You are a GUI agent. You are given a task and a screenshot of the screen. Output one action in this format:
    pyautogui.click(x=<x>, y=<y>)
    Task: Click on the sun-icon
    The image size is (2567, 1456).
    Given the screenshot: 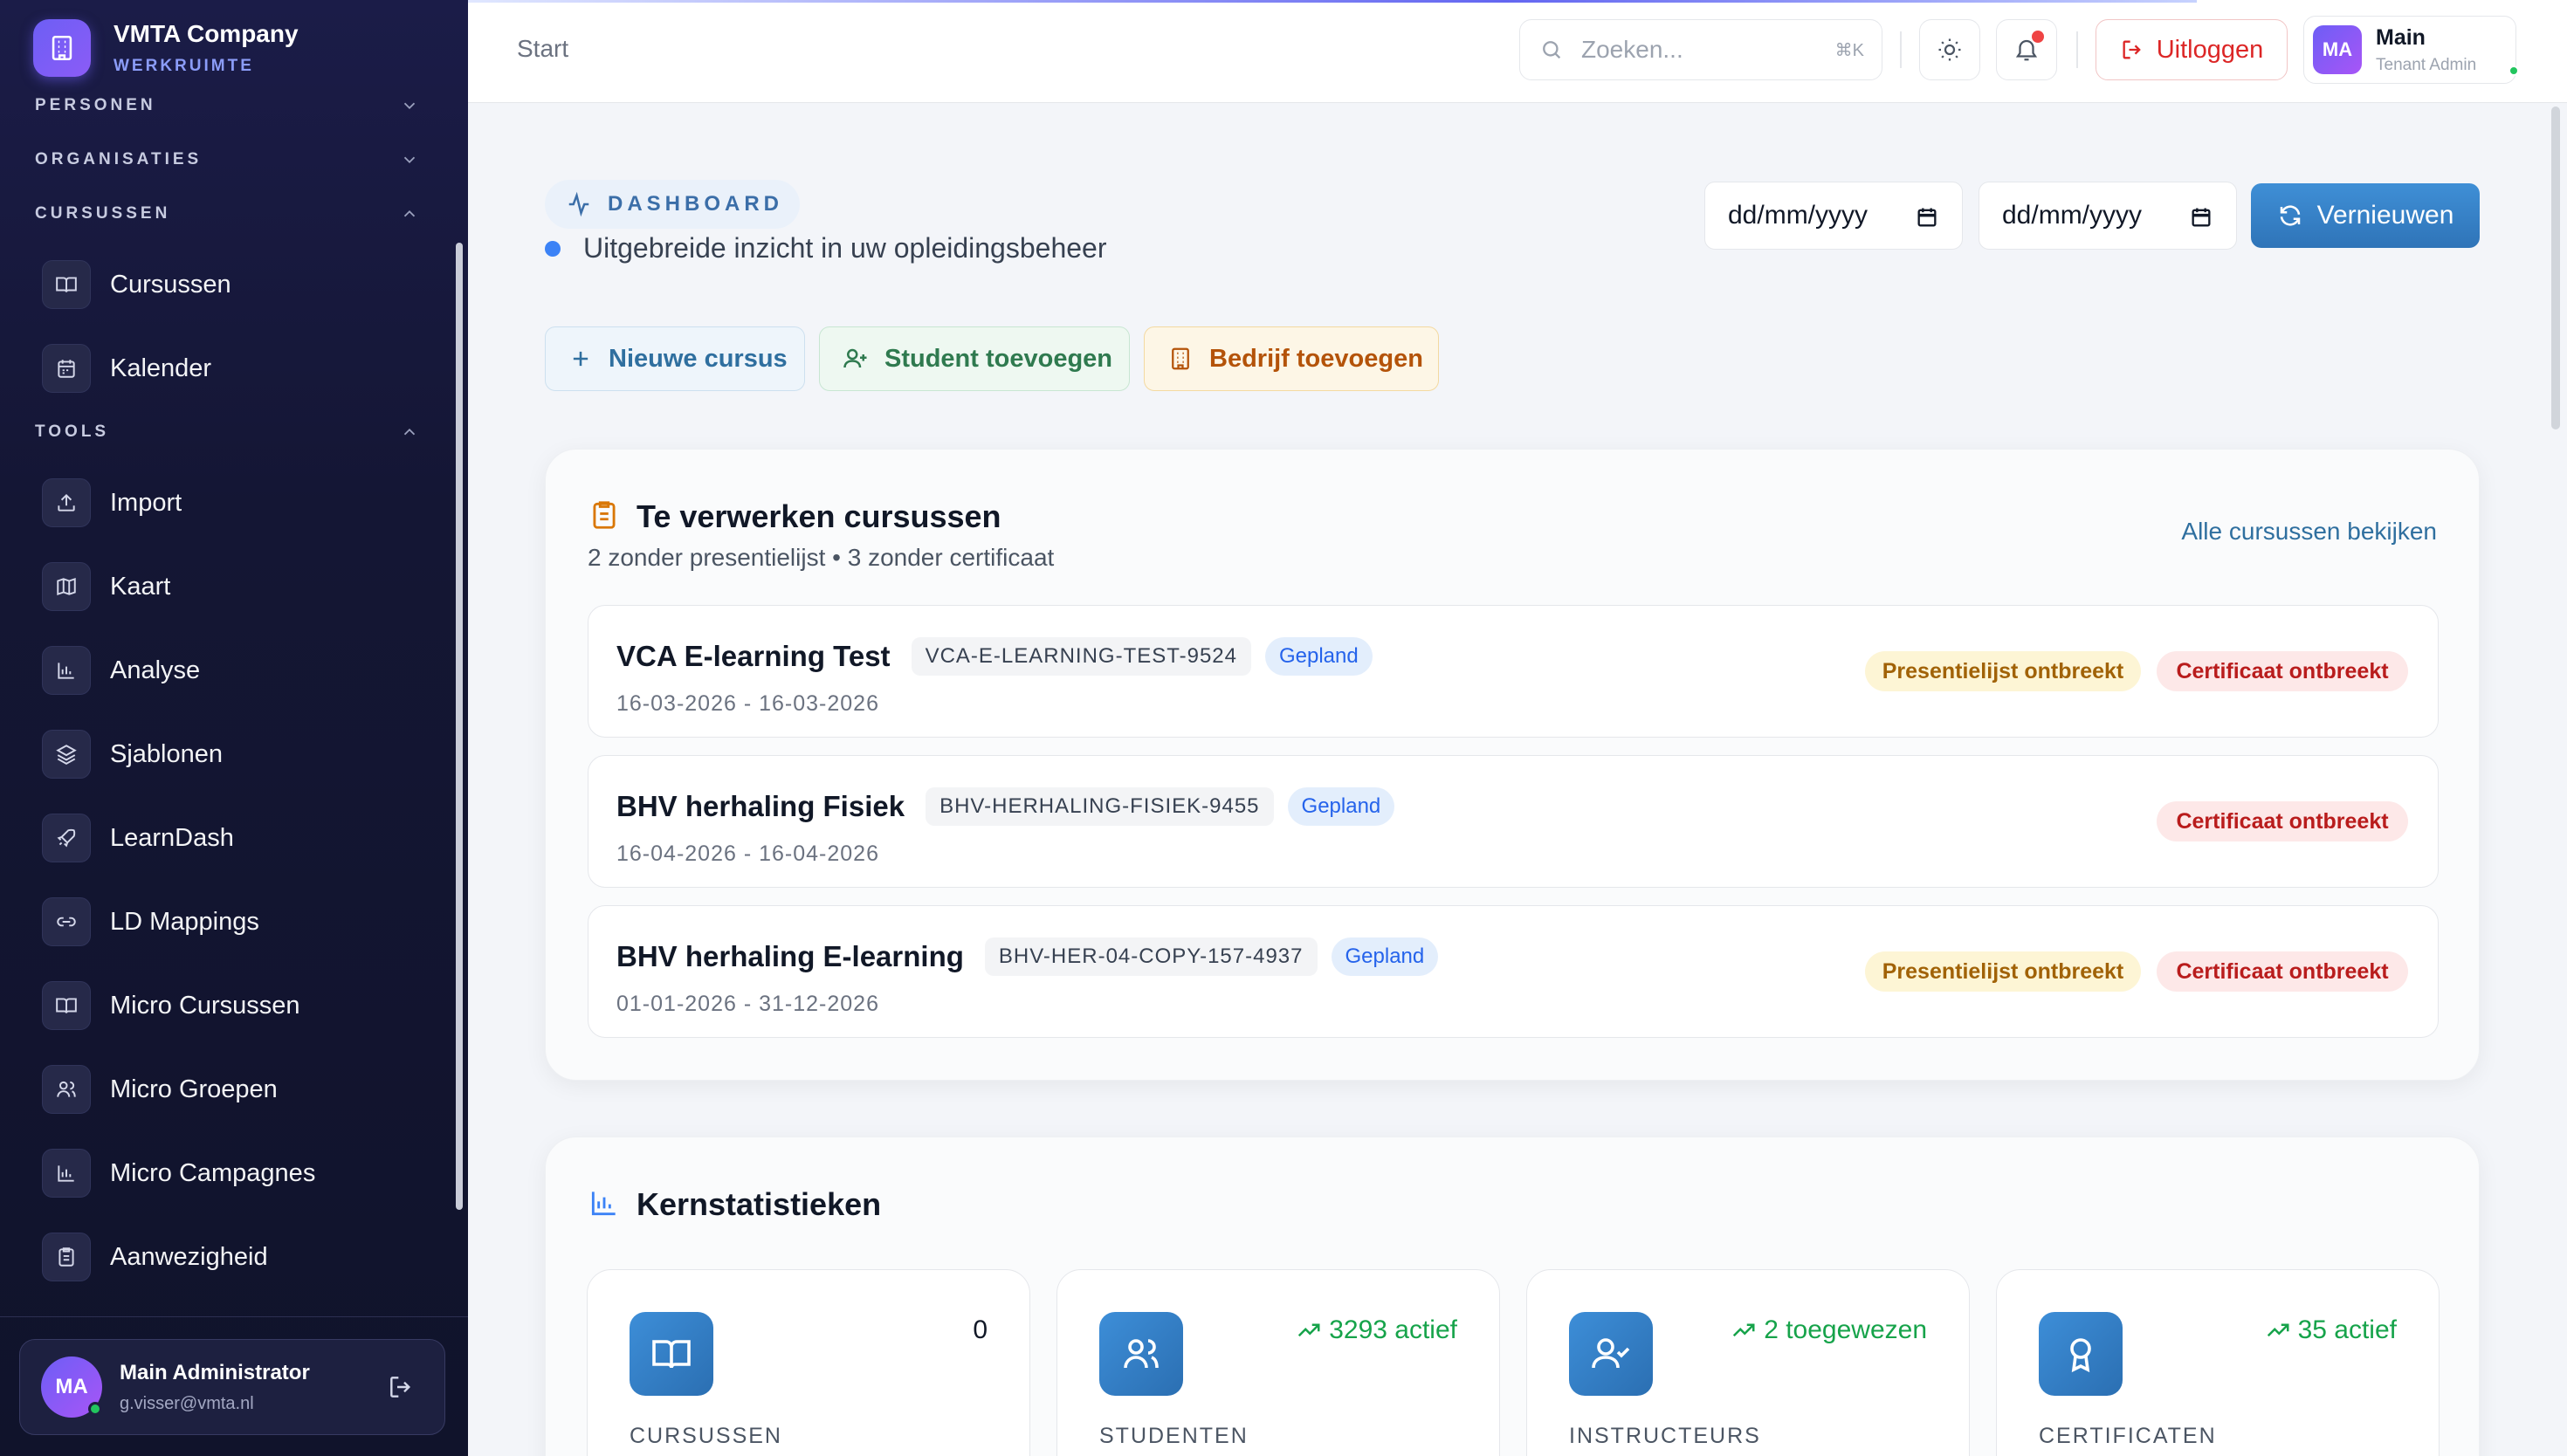 What is the action you would take?
    pyautogui.click(x=1949, y=49)
    